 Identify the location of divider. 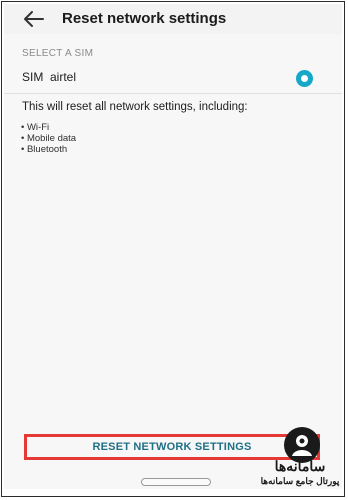
(173, 93).